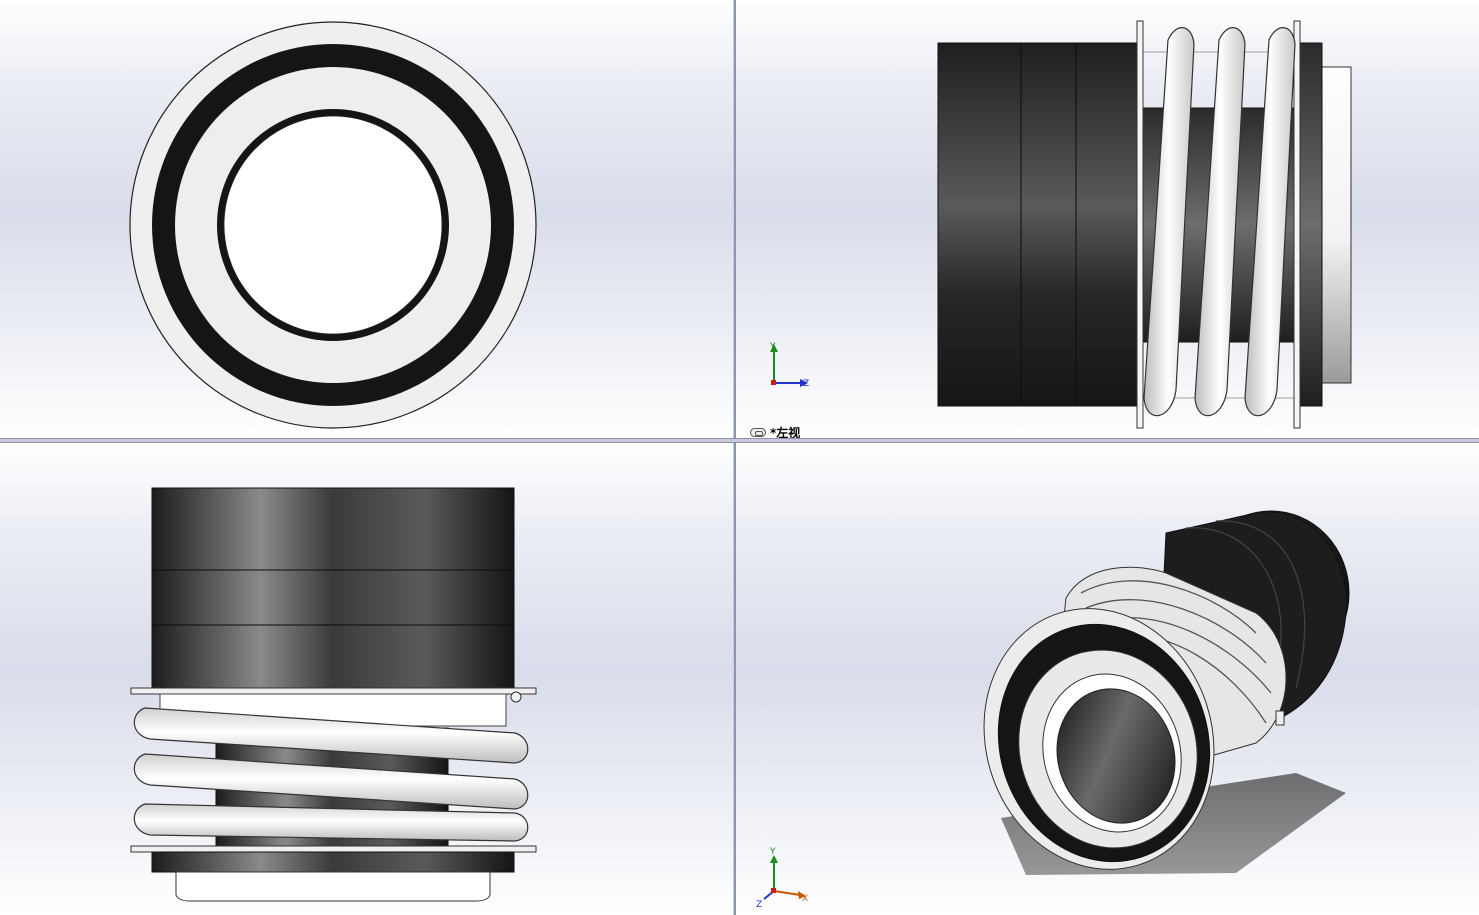 The width and height of the screenshot is (1479, 915). Describe the element at coordinates (785, 432) in the screenshot. I see `view-name-text: *左视` at that location.